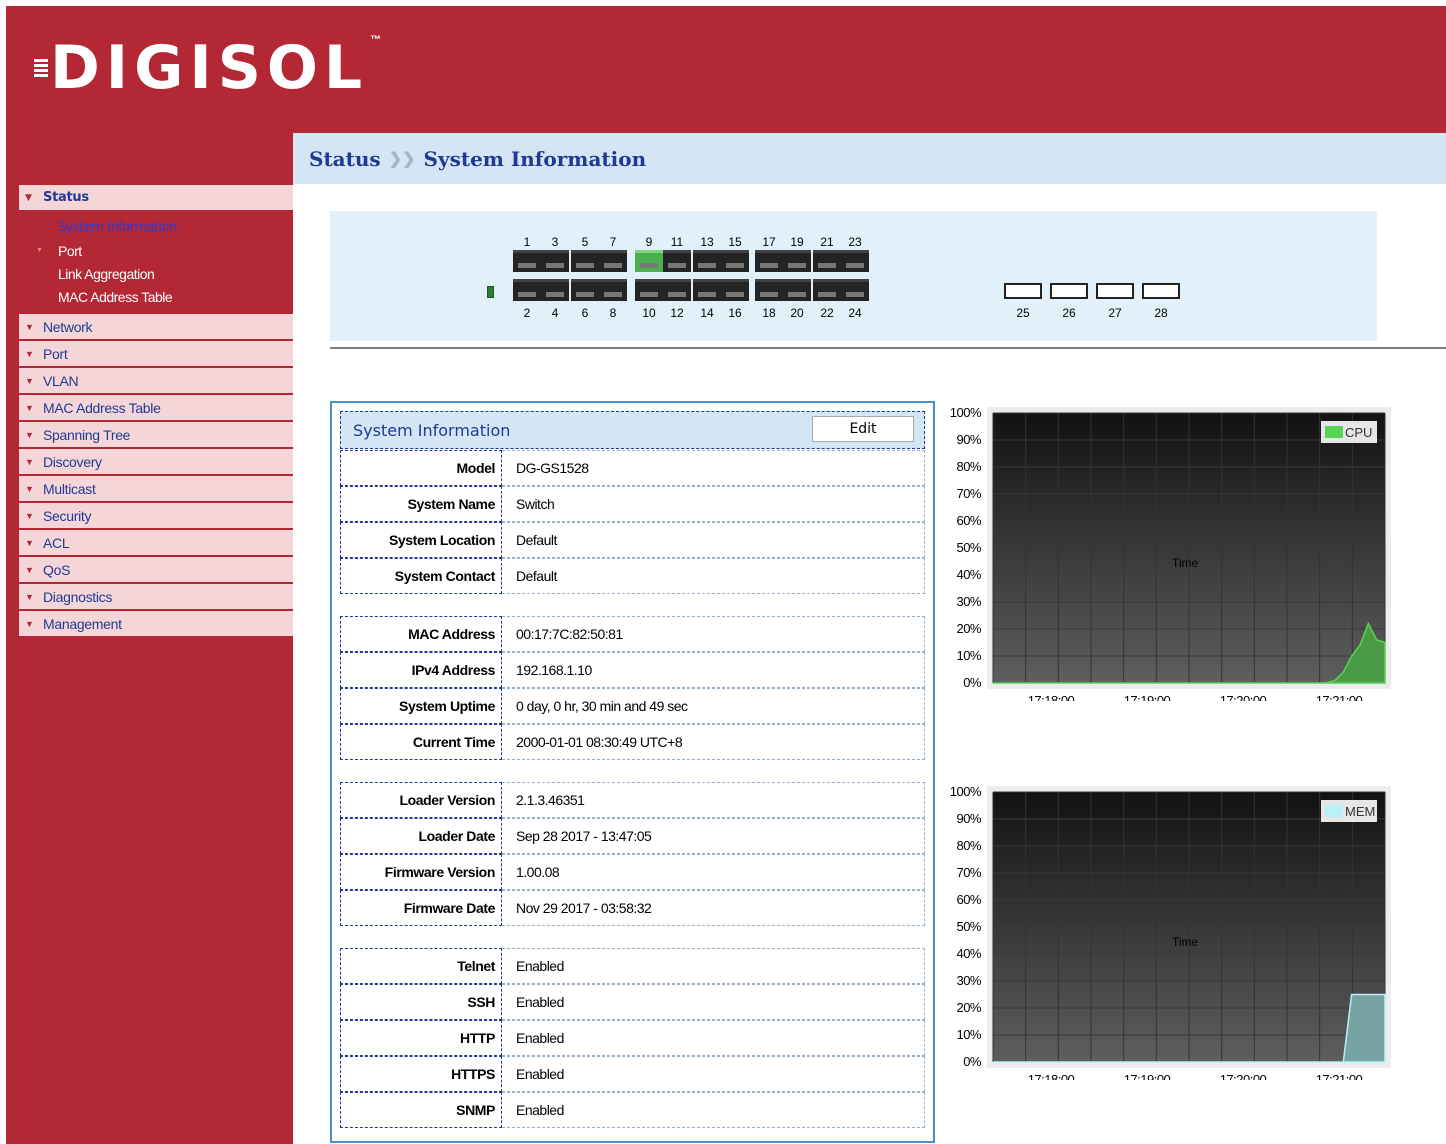  I want to click on info-label: Loader Date, so click(421, 836).